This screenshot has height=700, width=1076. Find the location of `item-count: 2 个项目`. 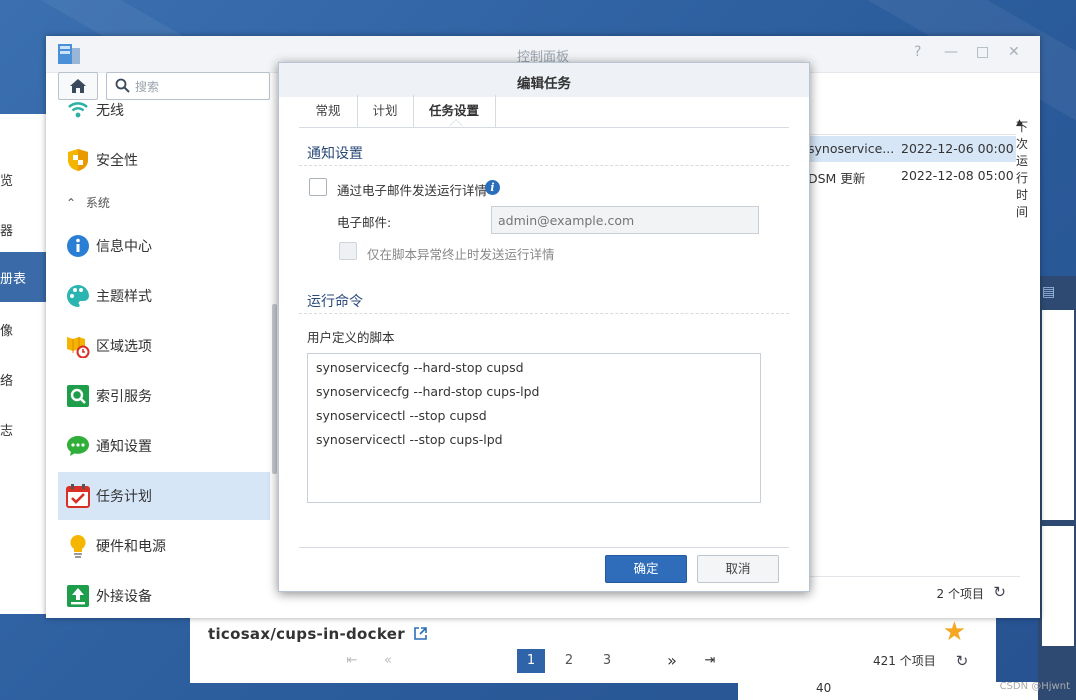

item-count: 2 个项目 is located at coordinates (960, 594).